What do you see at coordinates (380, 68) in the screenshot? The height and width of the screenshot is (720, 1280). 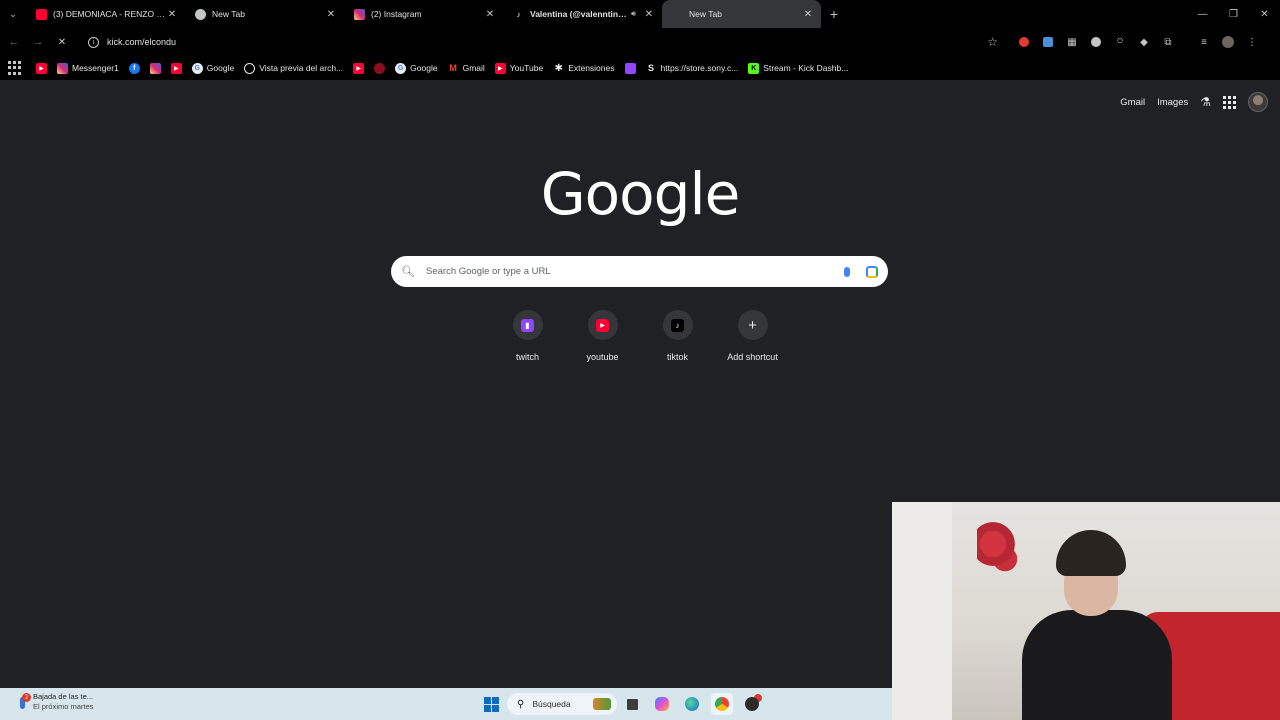 I see `bookmark-game` at bounding box center [380, 68].